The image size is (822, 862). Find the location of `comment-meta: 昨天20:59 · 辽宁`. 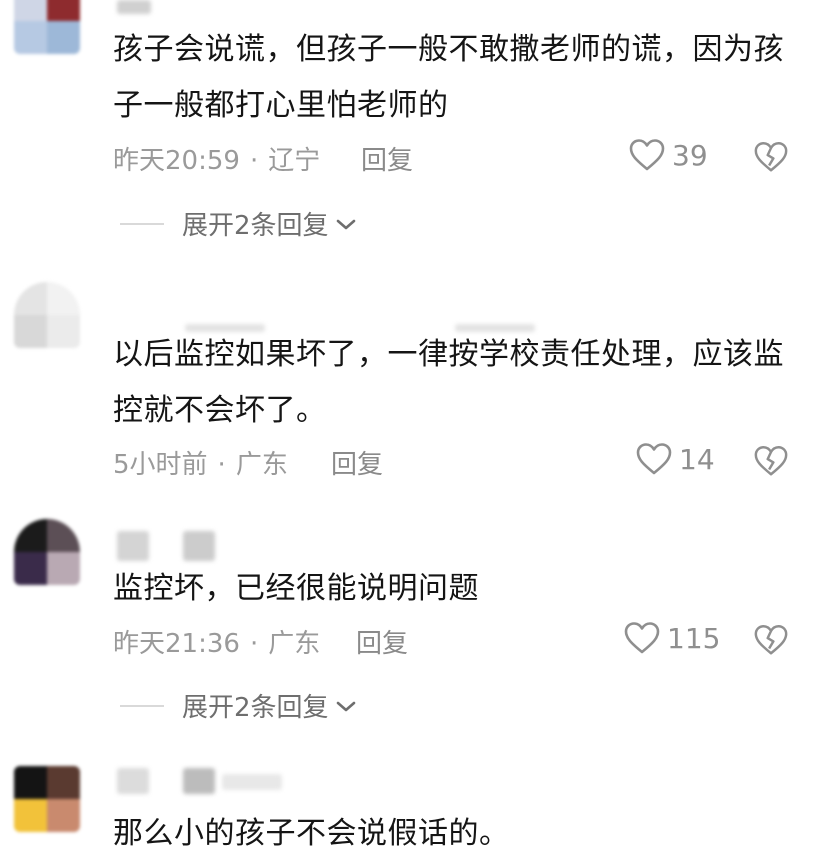

comment-meta: 昨天20:59 · 辽宁 is located at coordinates (216, 158).